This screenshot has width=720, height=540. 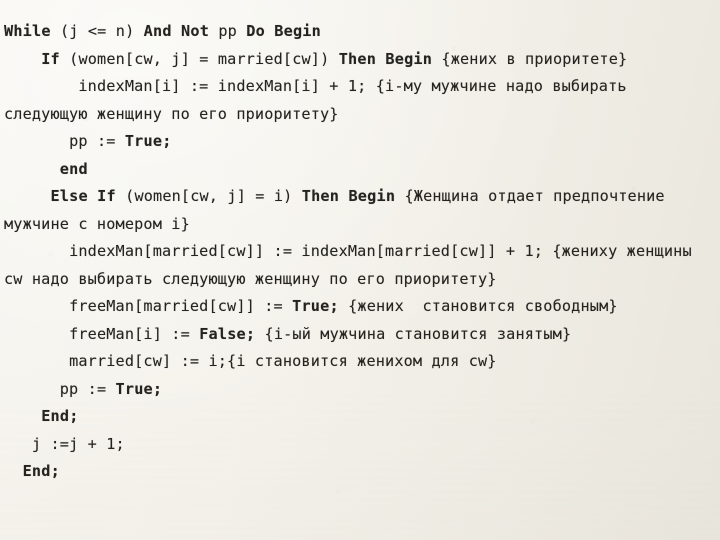 What do you see at coordinates (176, 31) in the screenshot?
I see `code-keyword: And Not` at bounding box center [176, 31].